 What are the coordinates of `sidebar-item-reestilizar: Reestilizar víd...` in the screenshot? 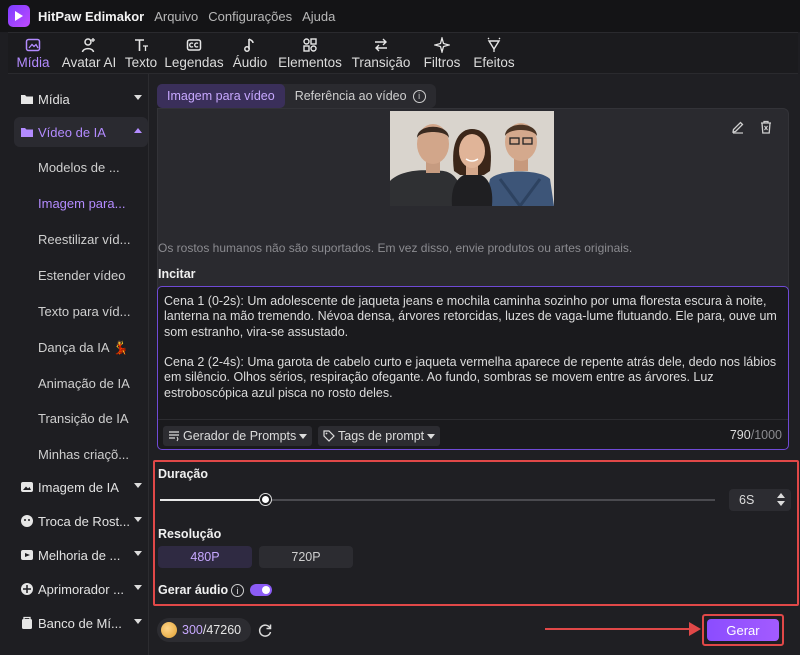 It's located at (84, 239).